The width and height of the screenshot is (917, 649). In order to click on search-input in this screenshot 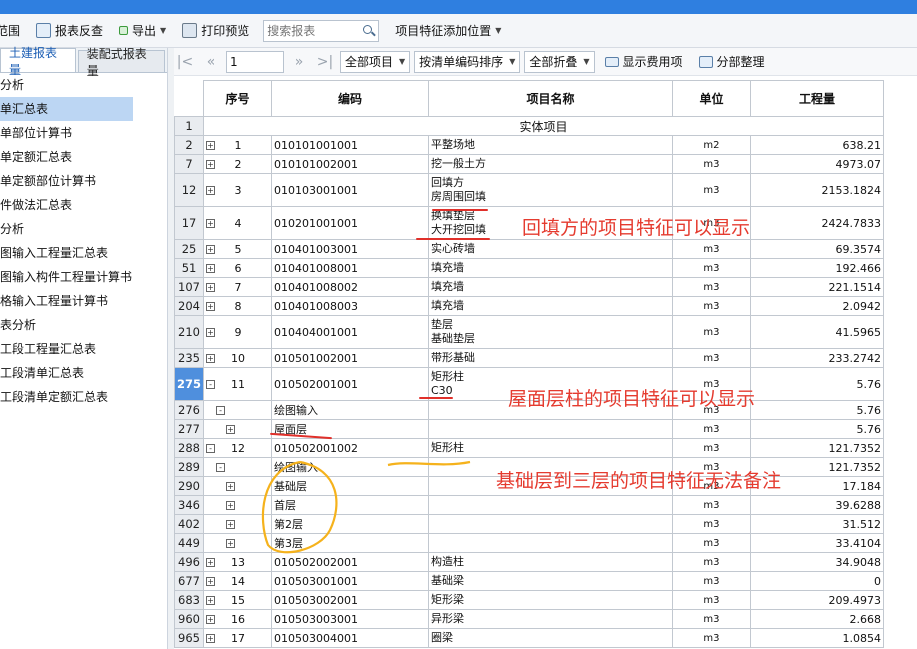, I will do `click(312, 30)`.